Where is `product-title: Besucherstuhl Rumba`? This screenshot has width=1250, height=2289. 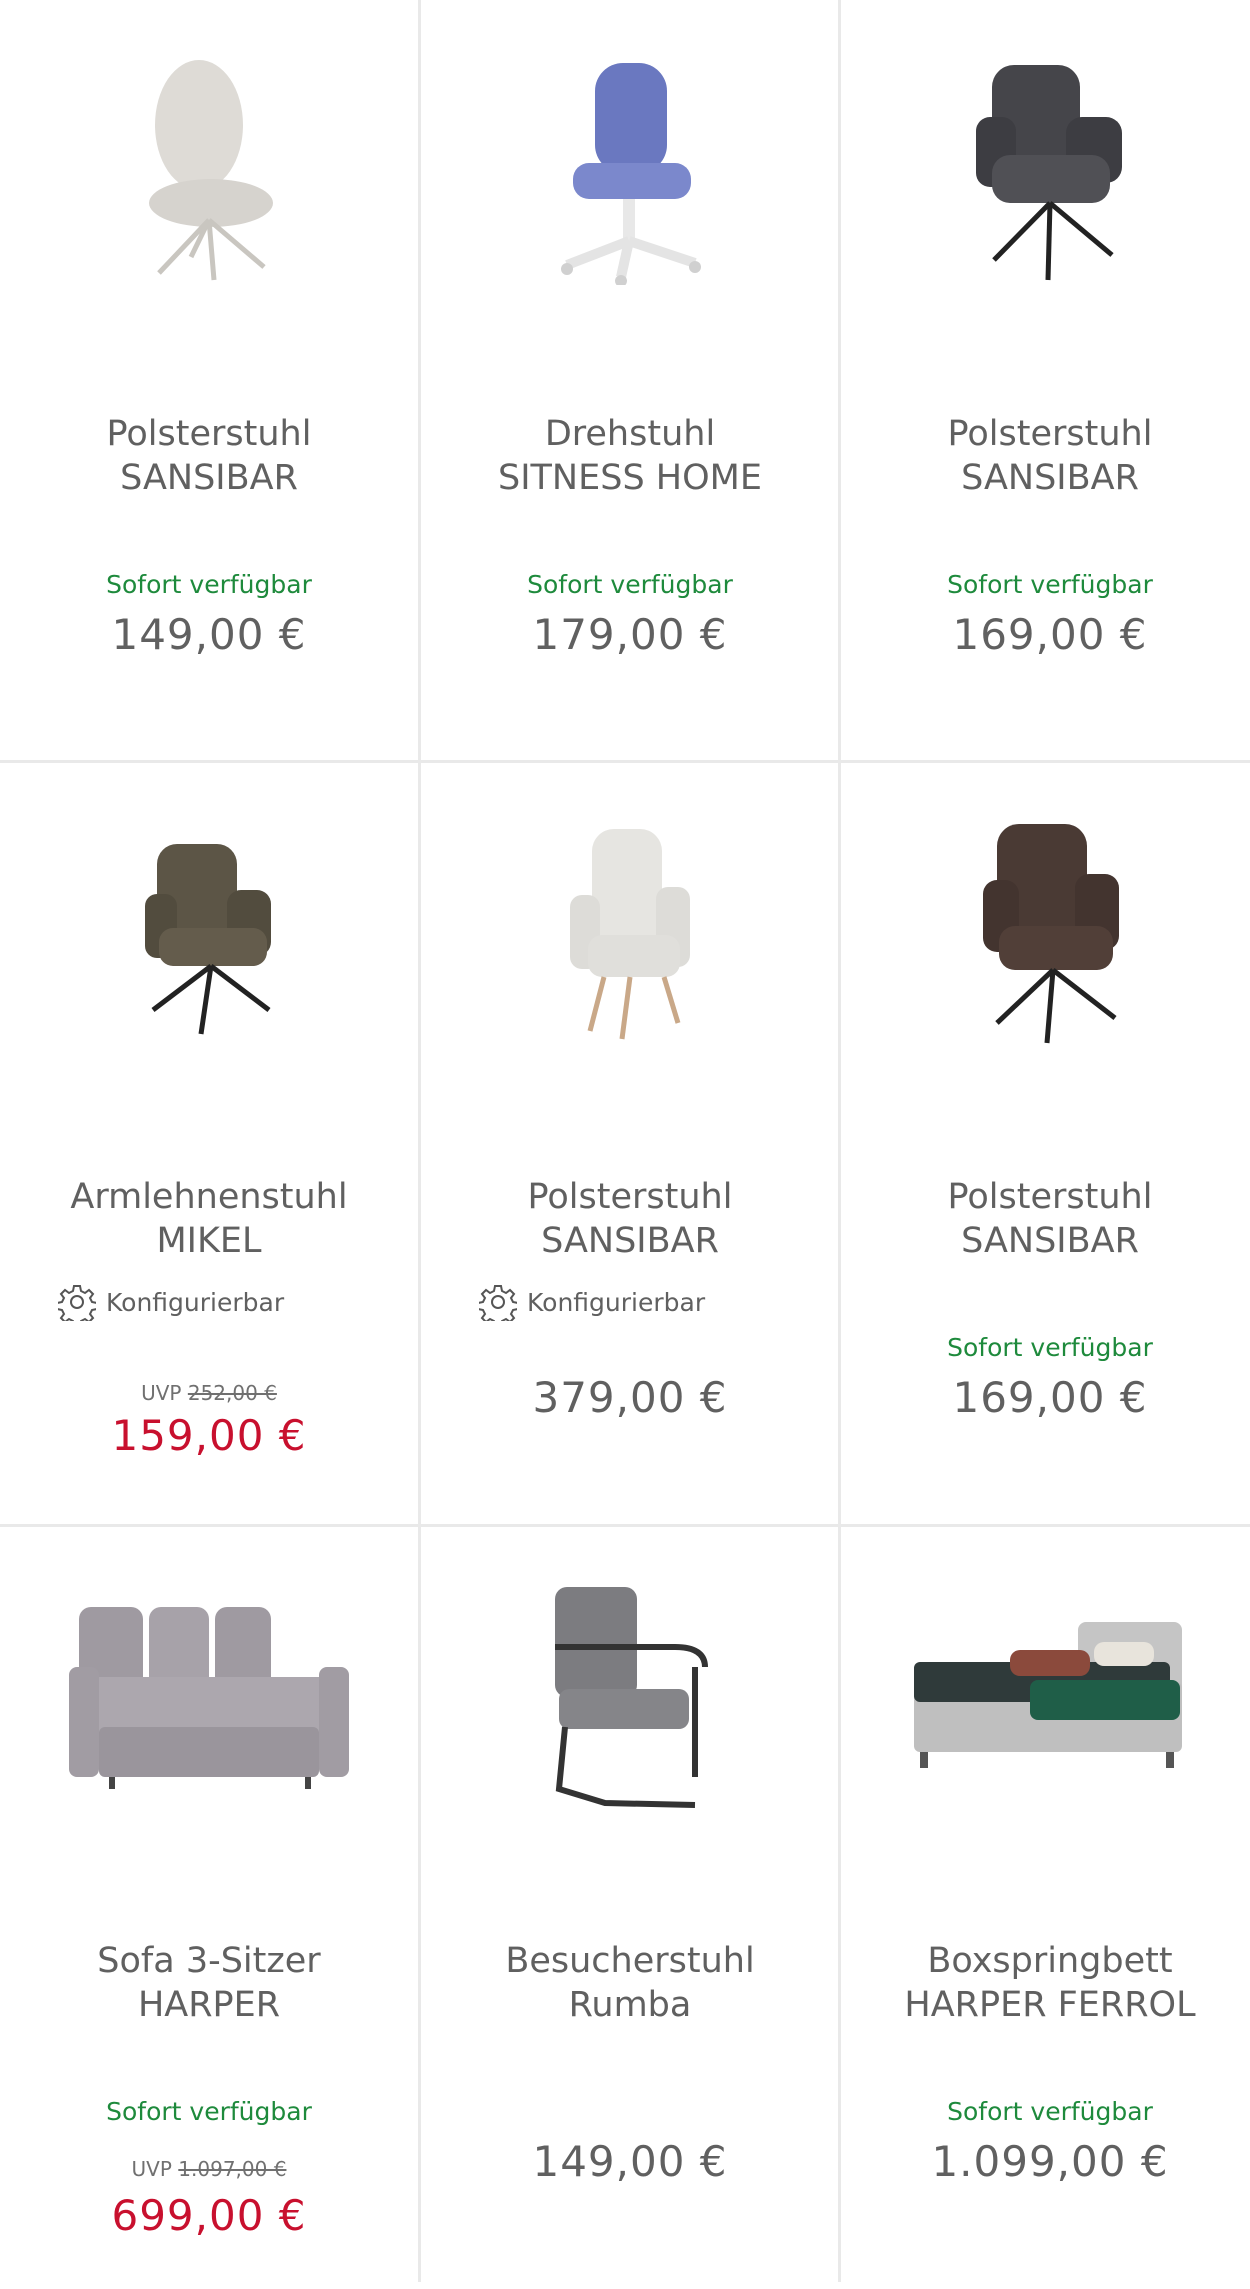 product-title: Besucherstuhl Rumba is located at coordinates (630, 1983).